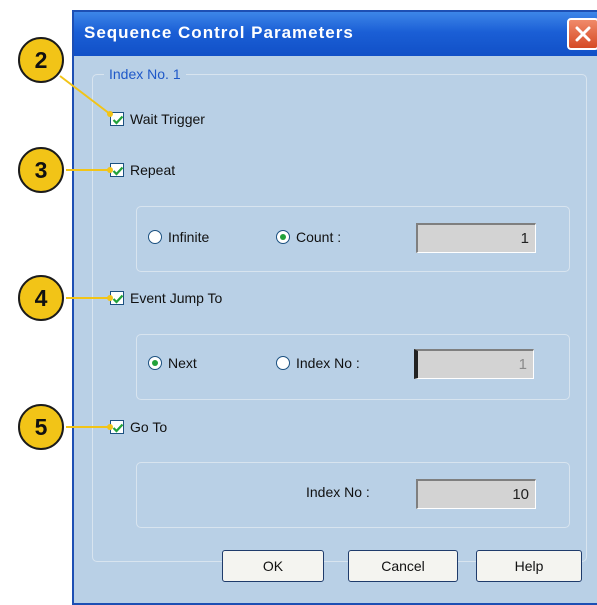 The image size is (597, 605). I want to click on callout-5: 5, so click(41, 427).